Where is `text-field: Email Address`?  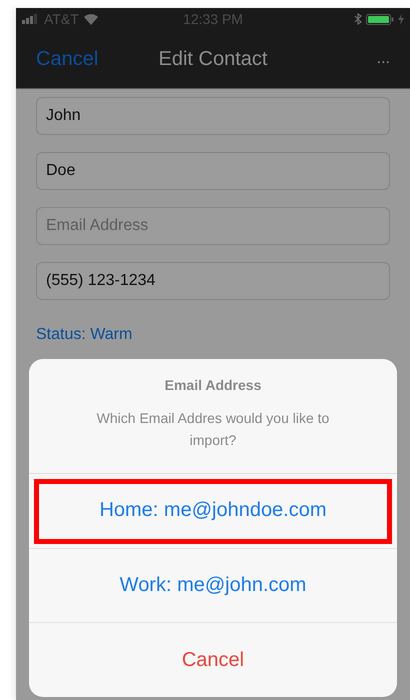
text-field: Email Address is located at coordinates (213, 226).